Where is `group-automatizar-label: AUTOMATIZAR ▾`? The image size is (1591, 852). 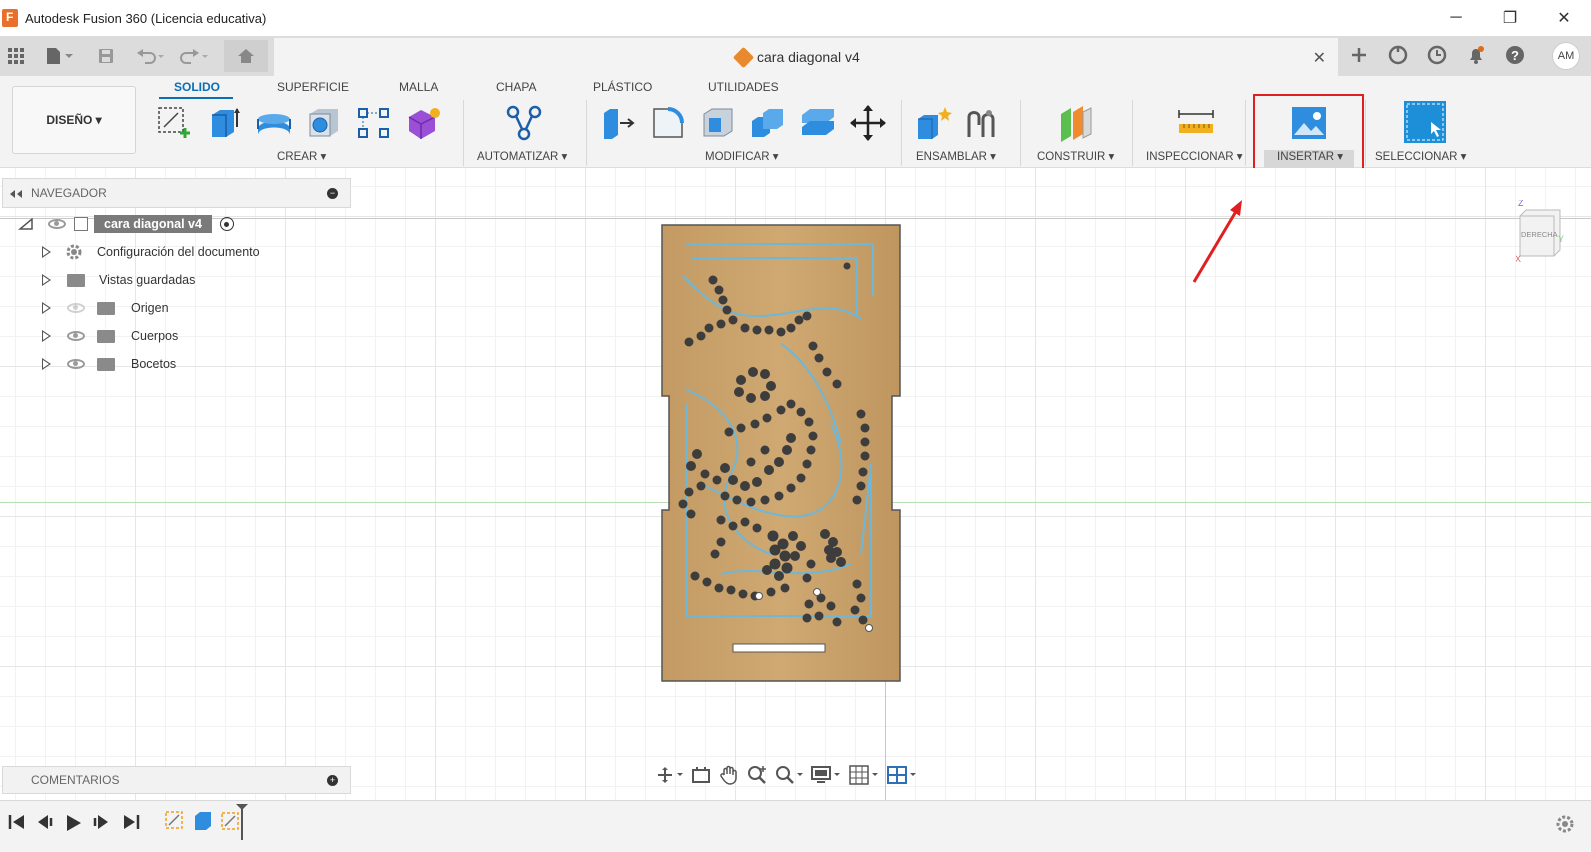 group-automatizar-label: AUTOMATIZAR ▾ is located at coordinates (522, 156).